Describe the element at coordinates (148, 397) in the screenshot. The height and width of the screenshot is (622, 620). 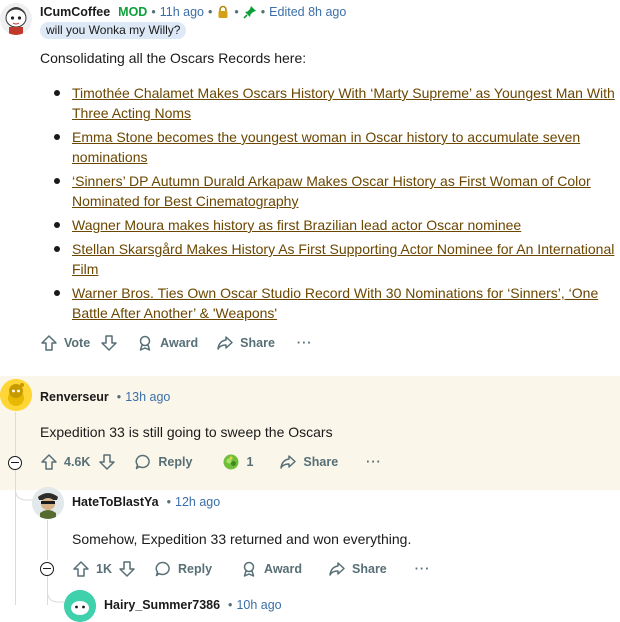
I see `comment-time: 13h ago` at that location.